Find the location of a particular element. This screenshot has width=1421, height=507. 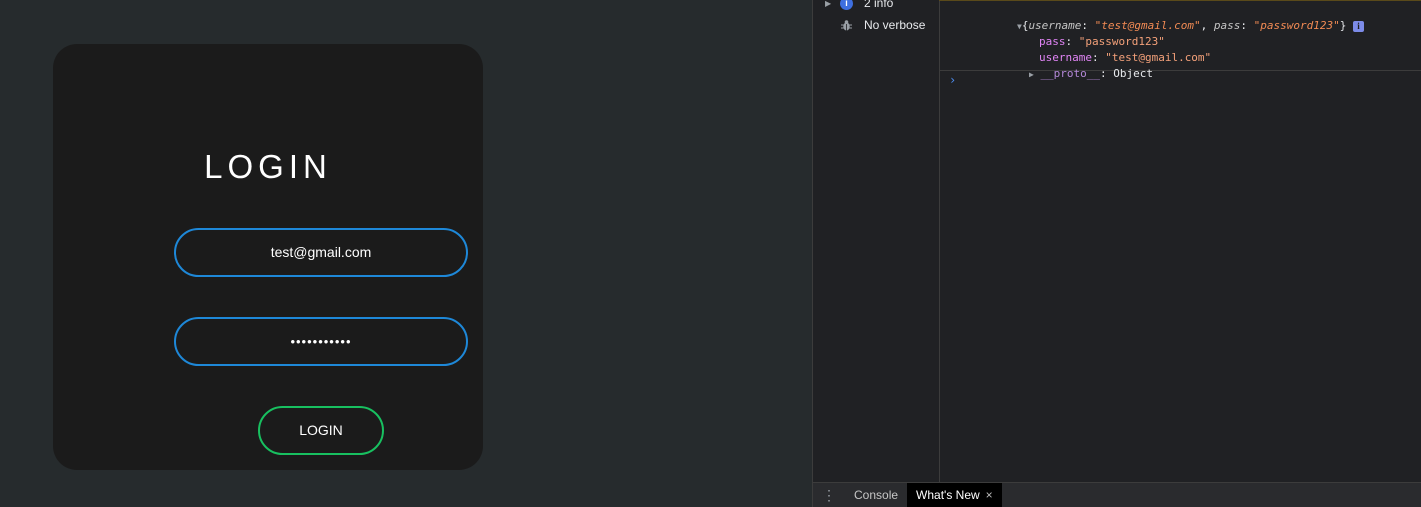

sidebar-item-info: ▶ i 2 info is located at coordinates (876, 6).